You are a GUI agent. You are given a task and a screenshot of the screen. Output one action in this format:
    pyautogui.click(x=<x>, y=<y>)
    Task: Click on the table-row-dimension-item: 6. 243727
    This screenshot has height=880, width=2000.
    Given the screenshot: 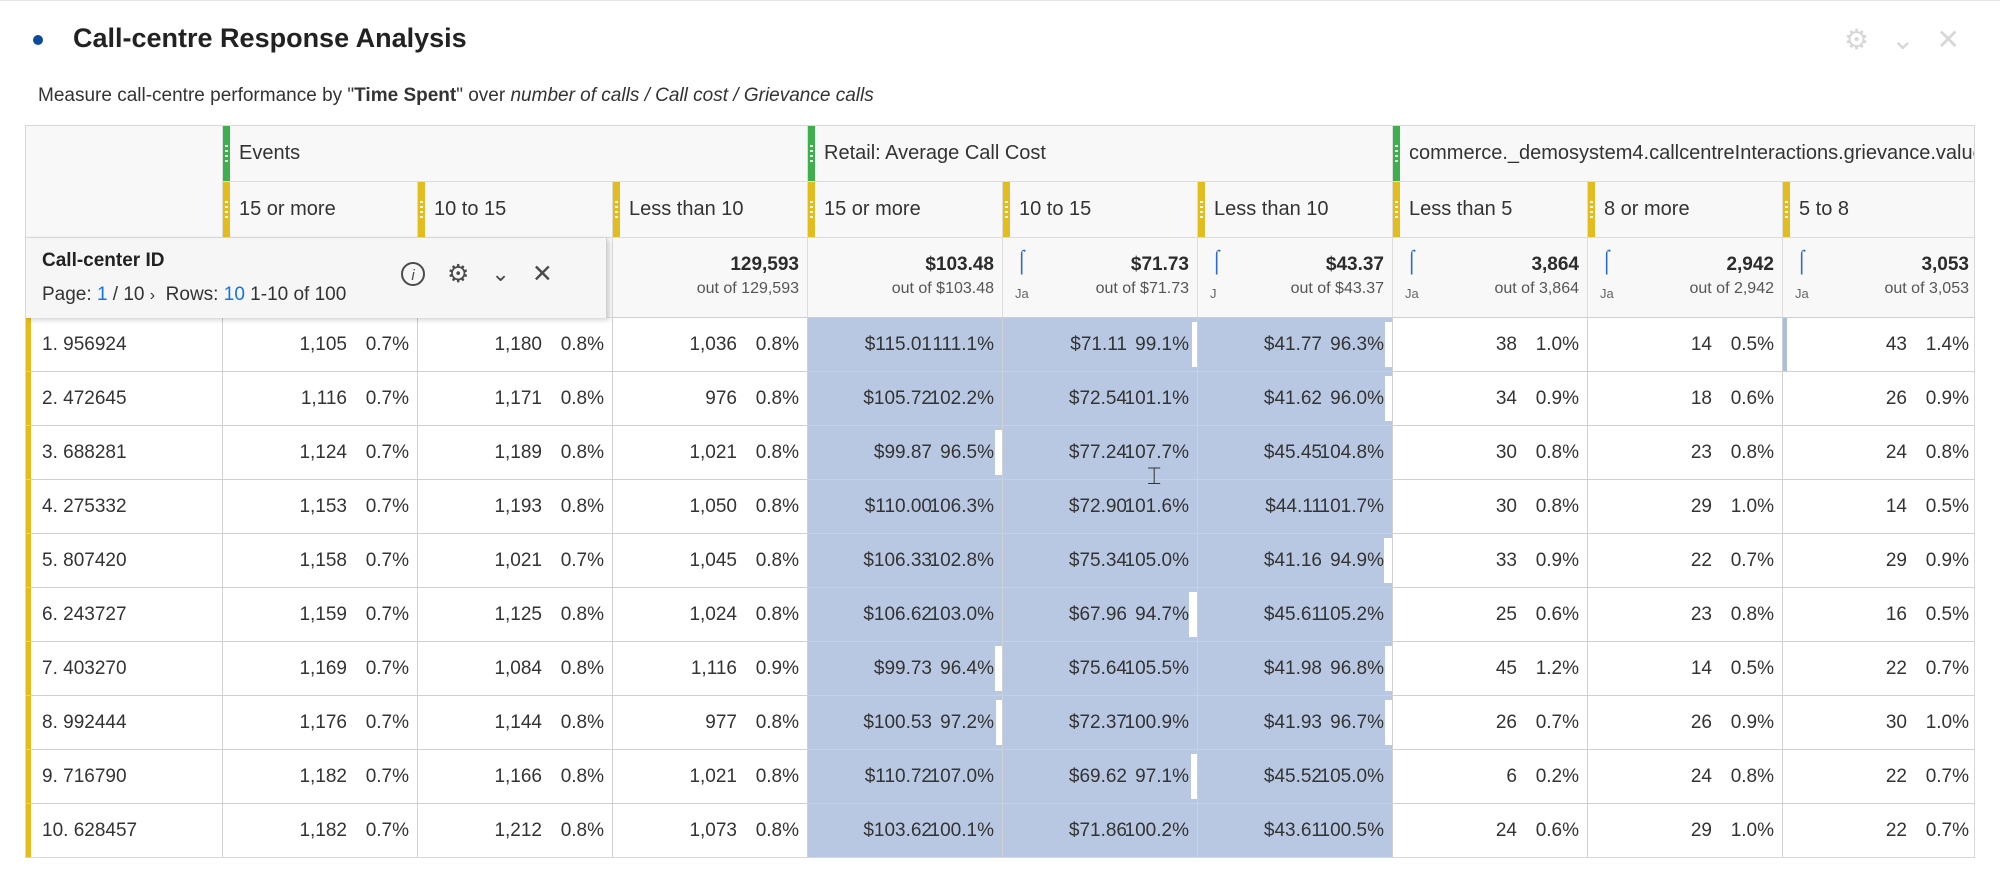 What is the action you would take?
    pyautogui.click(x=124, y=615)
    